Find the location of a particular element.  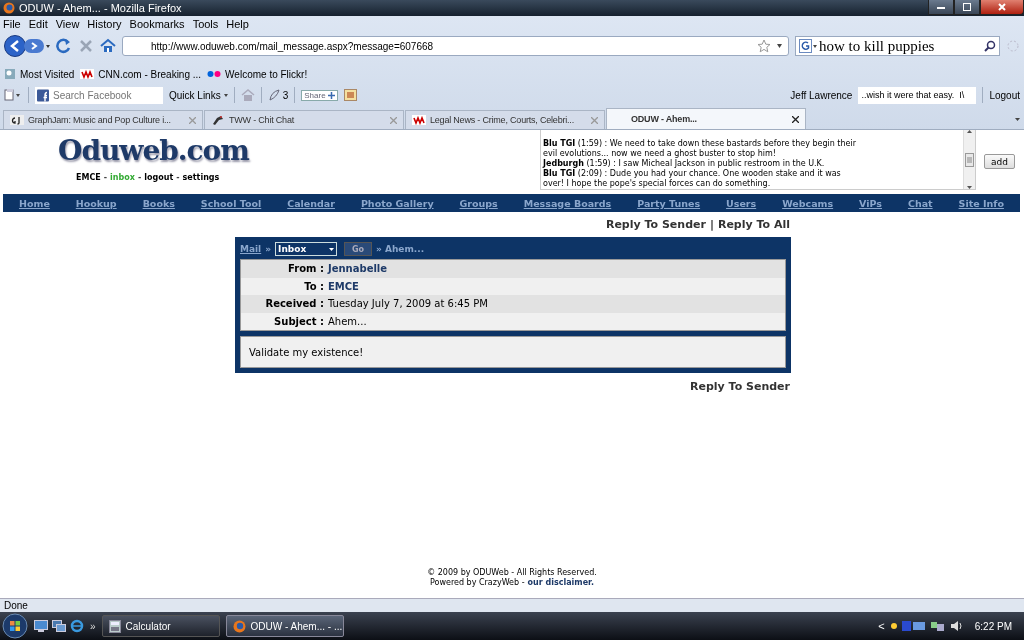

url-text: http://www.oduweb.com/mail_message.aspx?message=607668 is located at coordinates (293, 46).